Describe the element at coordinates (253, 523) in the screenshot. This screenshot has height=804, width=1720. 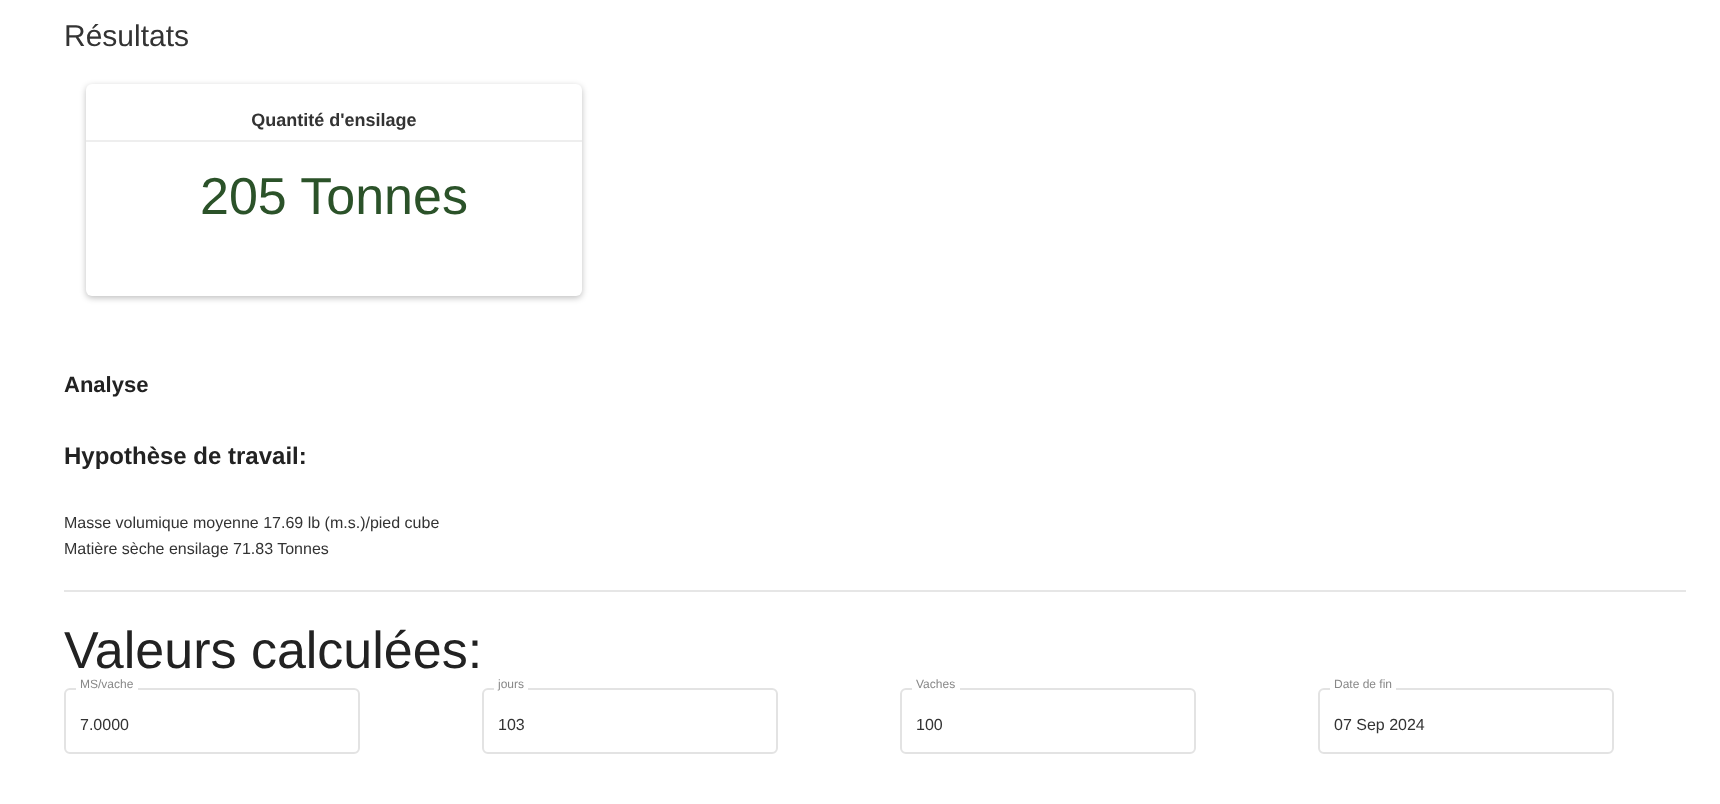
I see `analysis-text: Masse volumique moyenne 17.69 lb (m.s.)/pied cube` at that location.